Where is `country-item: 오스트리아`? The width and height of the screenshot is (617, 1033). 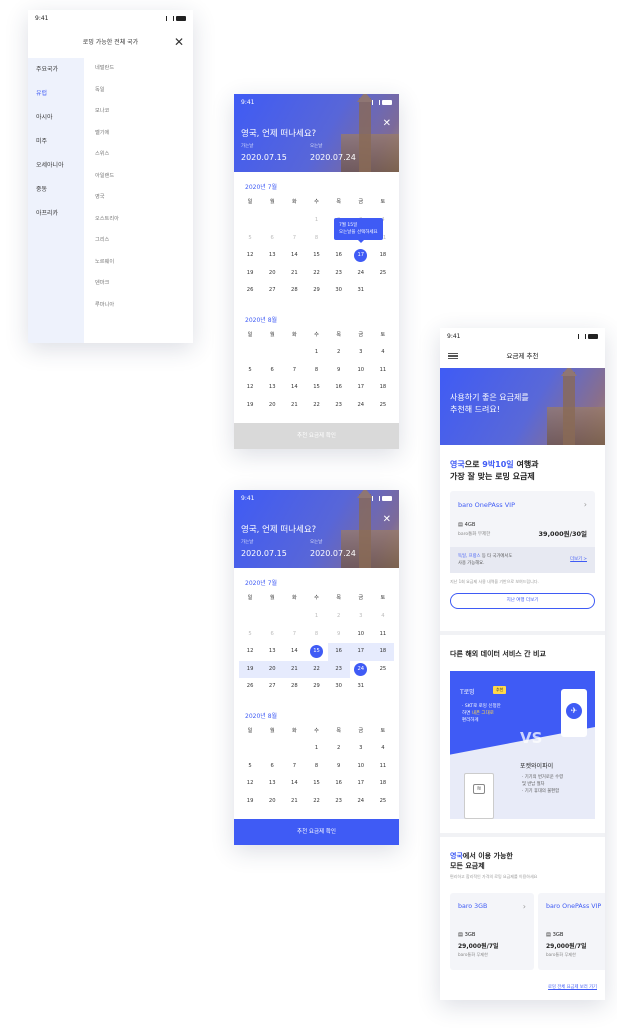
country-item: 오스트리아 is located at coordinates (140, 220).